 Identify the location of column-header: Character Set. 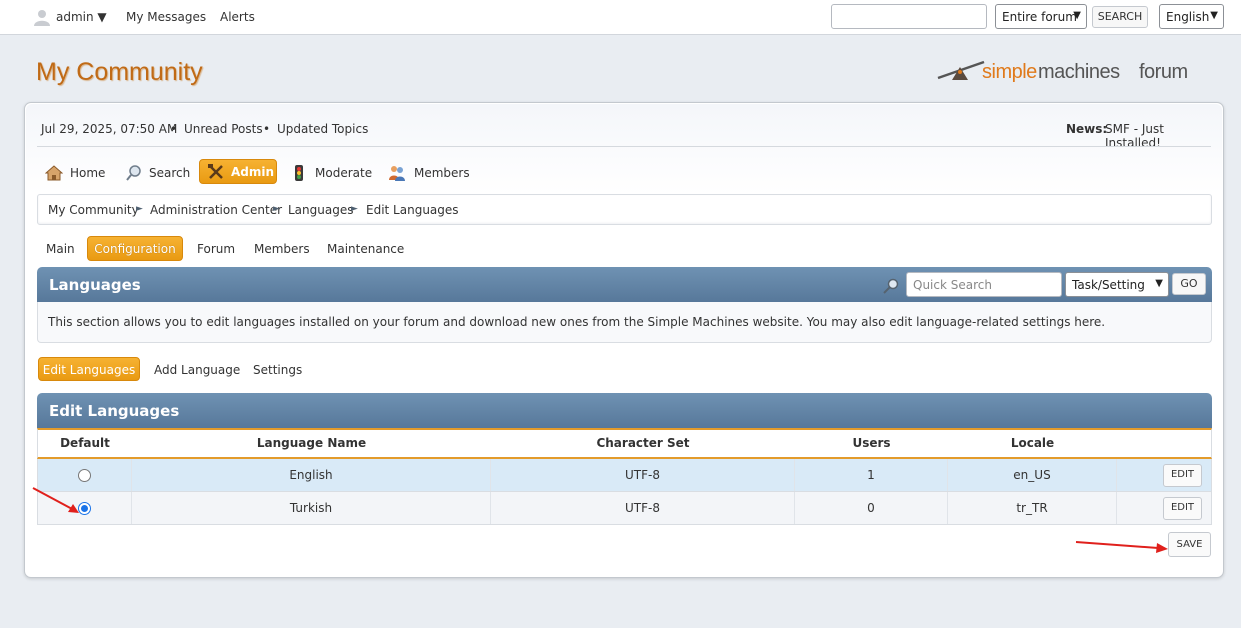
(643, 443).